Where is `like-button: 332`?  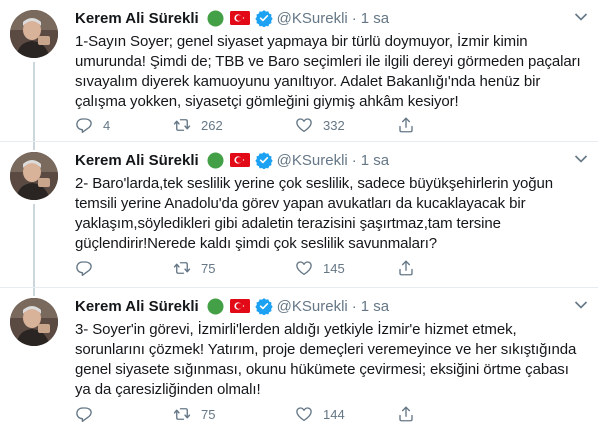 like-button: 332 is located at coordinates (346, 125).